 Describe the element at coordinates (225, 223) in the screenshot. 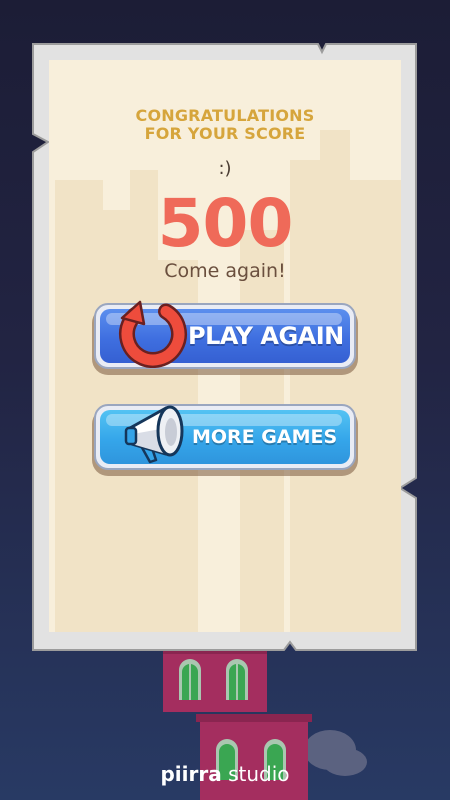

I see `score-value: 500` at that location.